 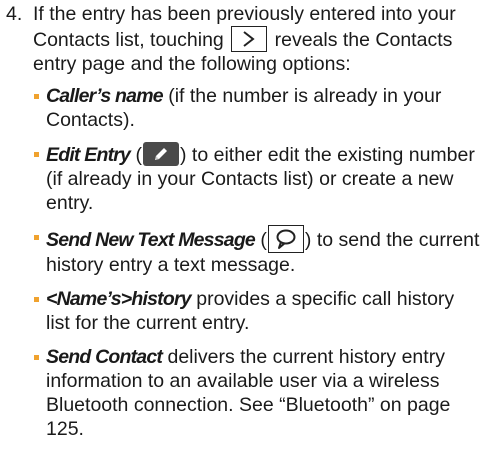 What do you see at coordinates (119, 299) in the screenshot?
I see `option-term: <Name’s>history` at bounding box center [119, 299].